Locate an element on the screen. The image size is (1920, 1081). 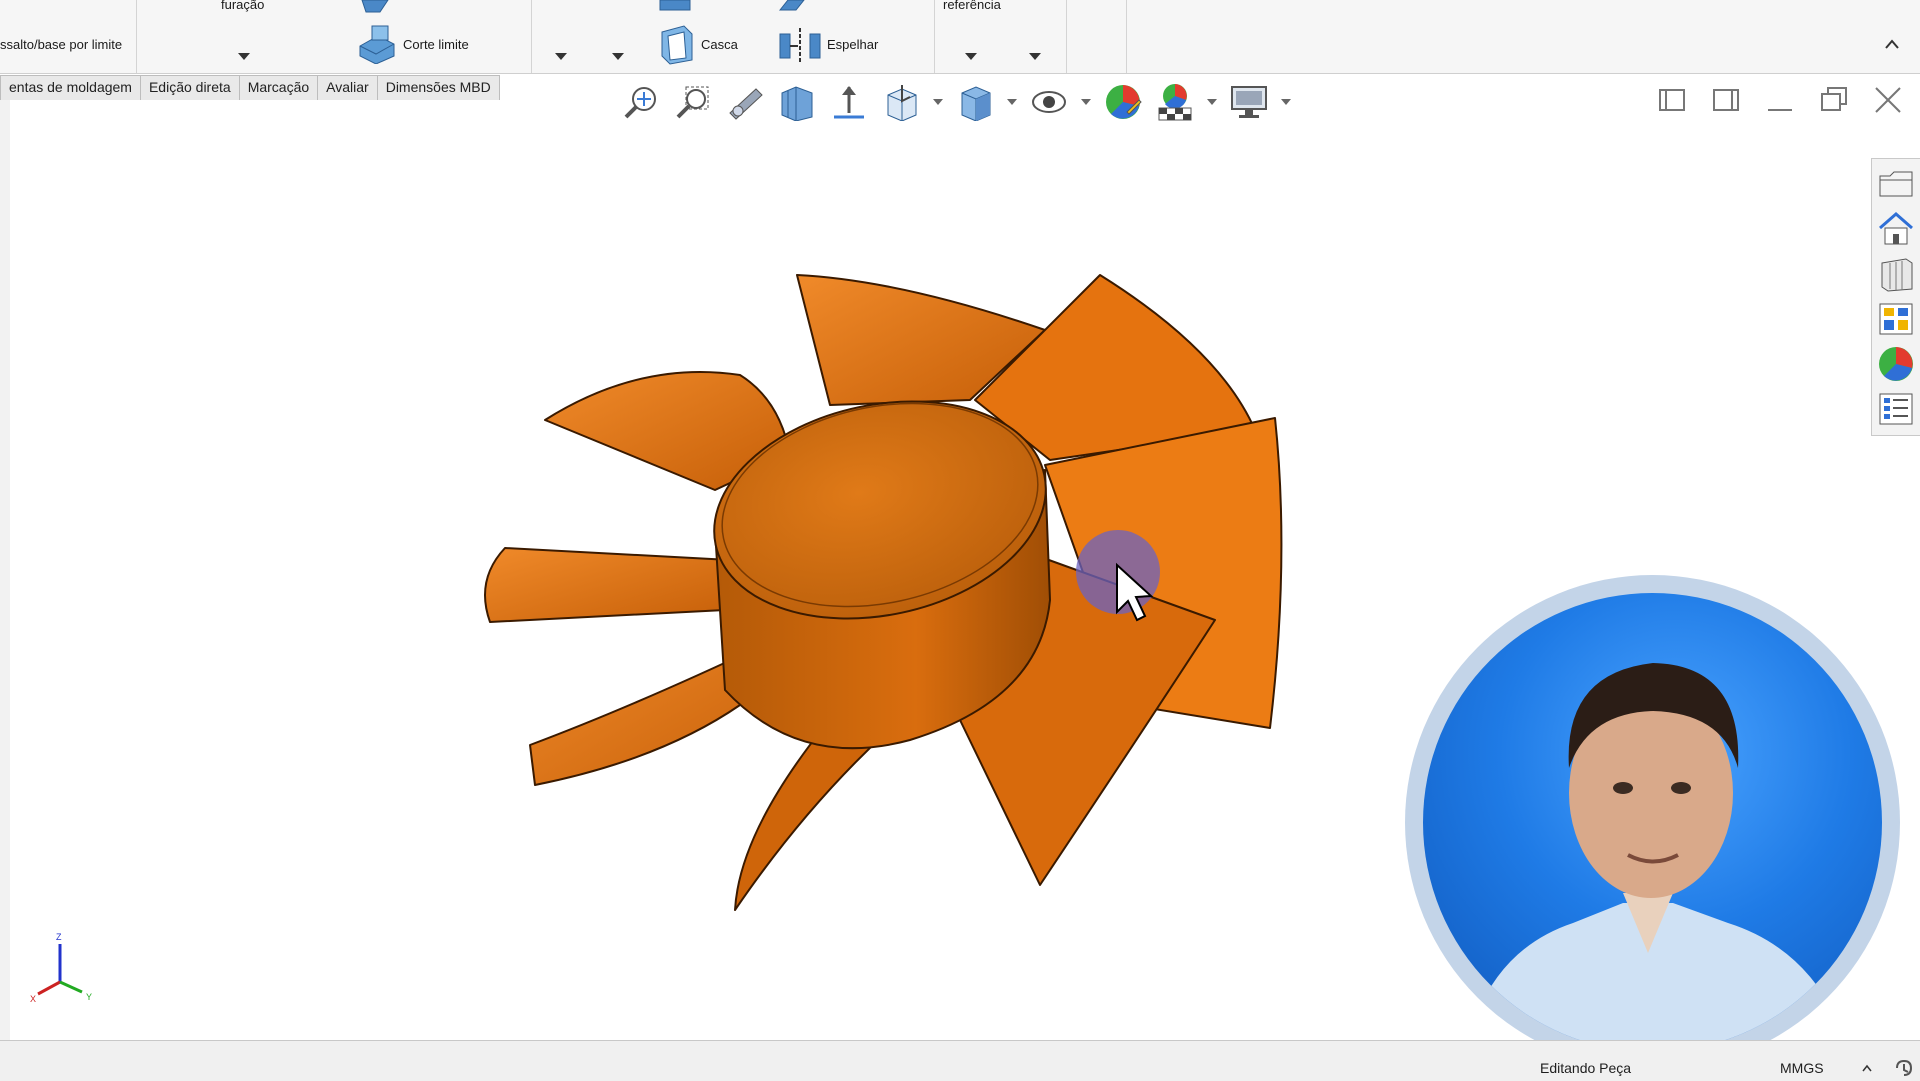
view-orientation-icon is located at coordinates (901, 102).